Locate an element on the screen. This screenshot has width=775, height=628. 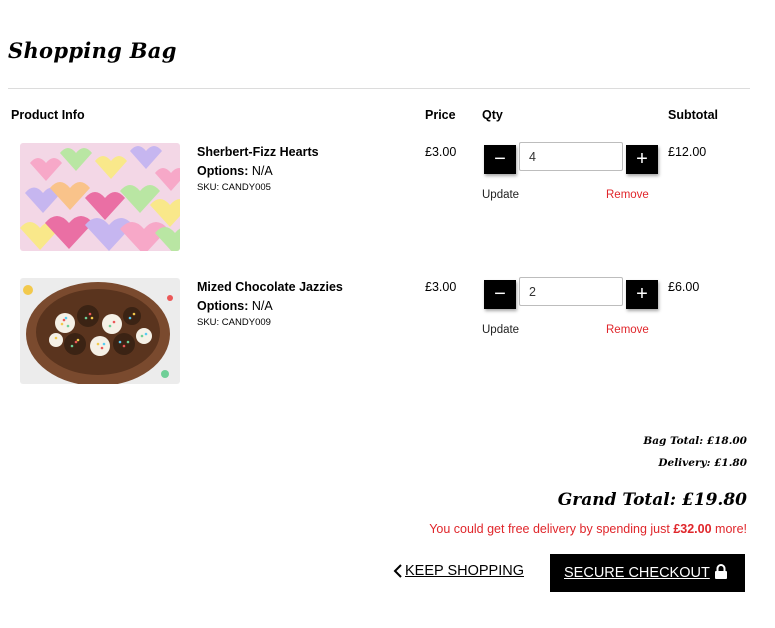
secure-checkout-button: SECURE CHECKOUT is located at coordinates (647, 573).